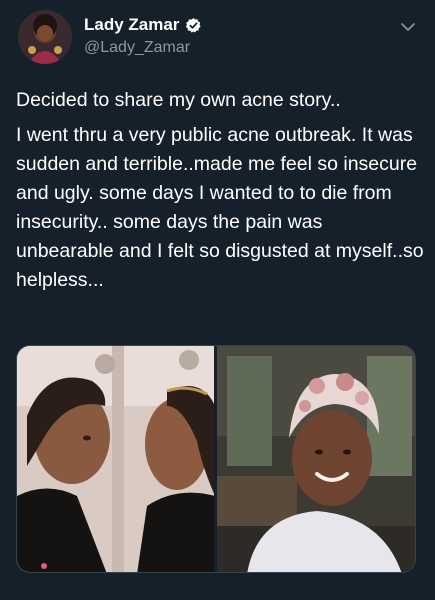  I want to click on handle: @Lady_Zamar, so click(143, 48).